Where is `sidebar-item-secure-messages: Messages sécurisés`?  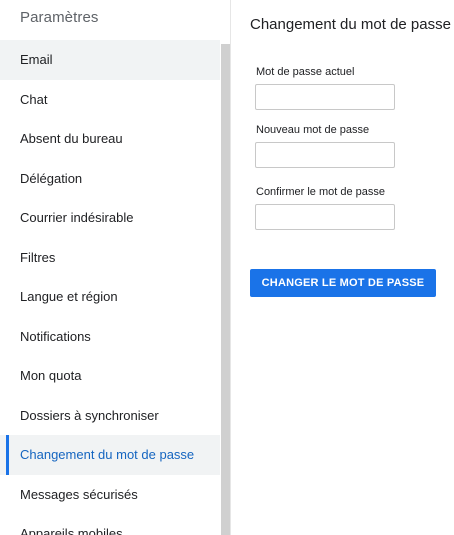
sidebar-item-secure-messages: Messages sécurisés is located at coordinates (110, 495).